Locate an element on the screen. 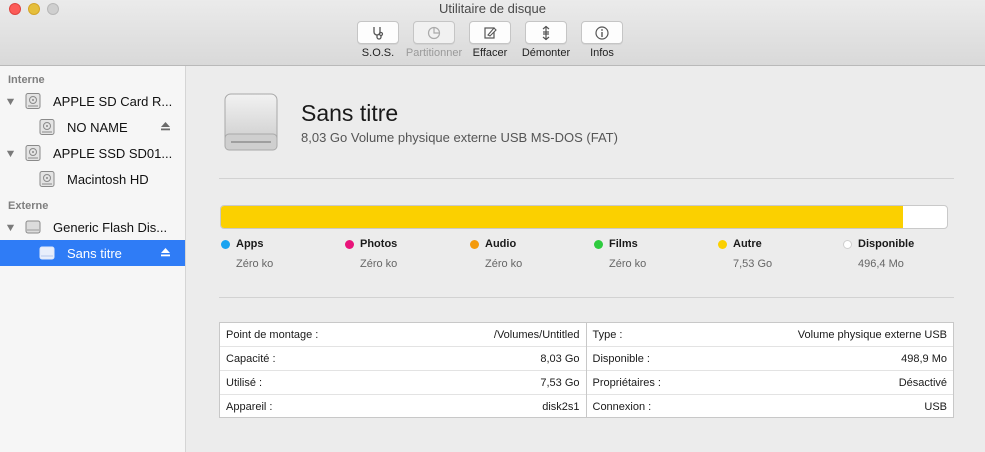 This screenshot has width=985, height=452. sidebar-item-sans-titre: Sans titre is located at coordinates (92, 253).